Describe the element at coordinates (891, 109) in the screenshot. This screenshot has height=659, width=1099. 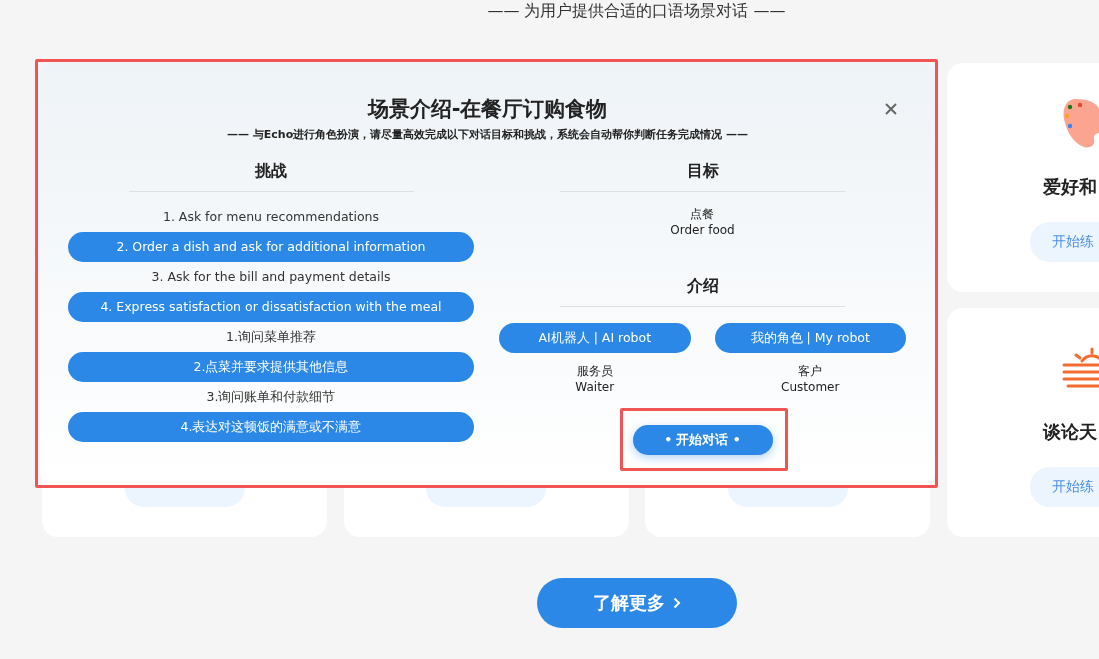
I see `close-icon` at that location.